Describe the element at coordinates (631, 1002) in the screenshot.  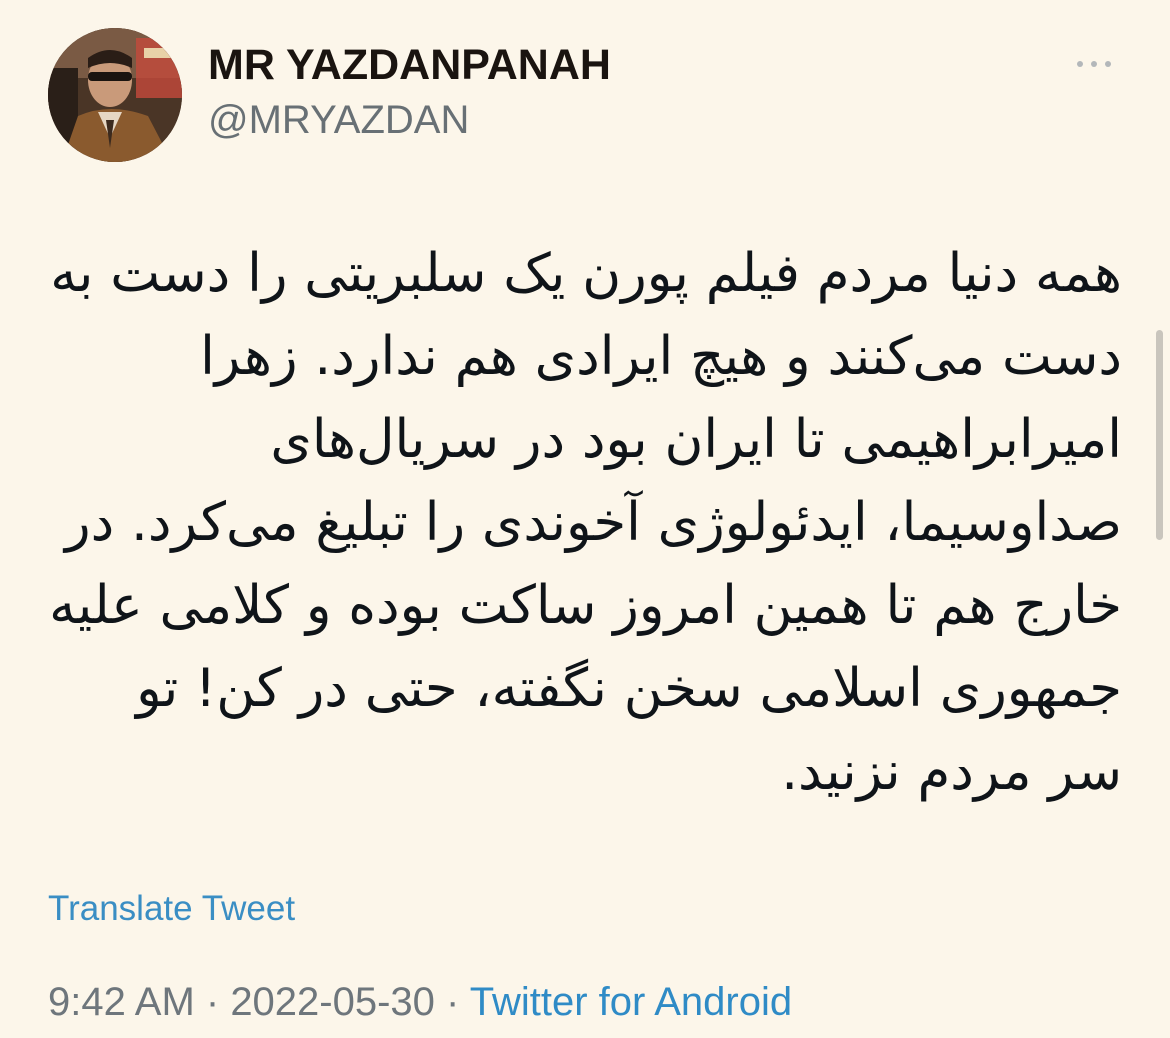
I see `tweet-source-link: Twitter for Android` at that location.